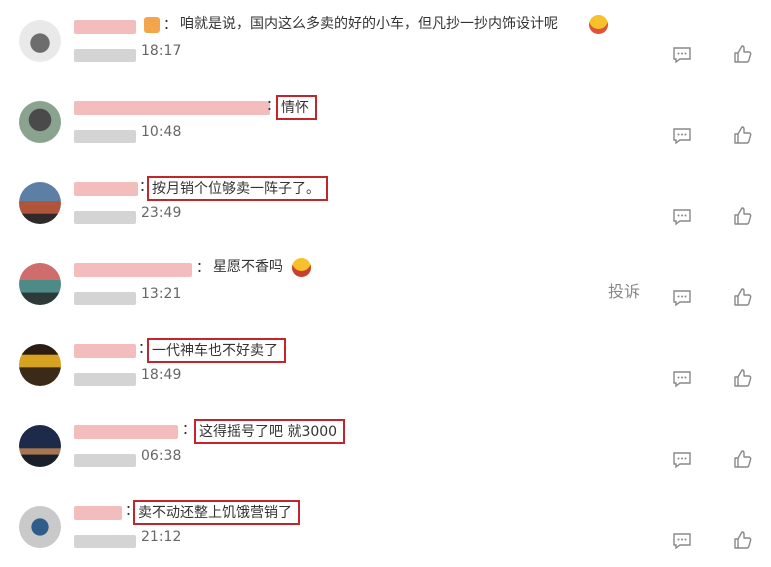  What do you see at coordinates (369, 24) in the screenshot?
I see `comment-text: 咱就是说，国内这么多卖的好的小车，但凡抄一抄内饰设计呢` at bounding box center [369, 24].